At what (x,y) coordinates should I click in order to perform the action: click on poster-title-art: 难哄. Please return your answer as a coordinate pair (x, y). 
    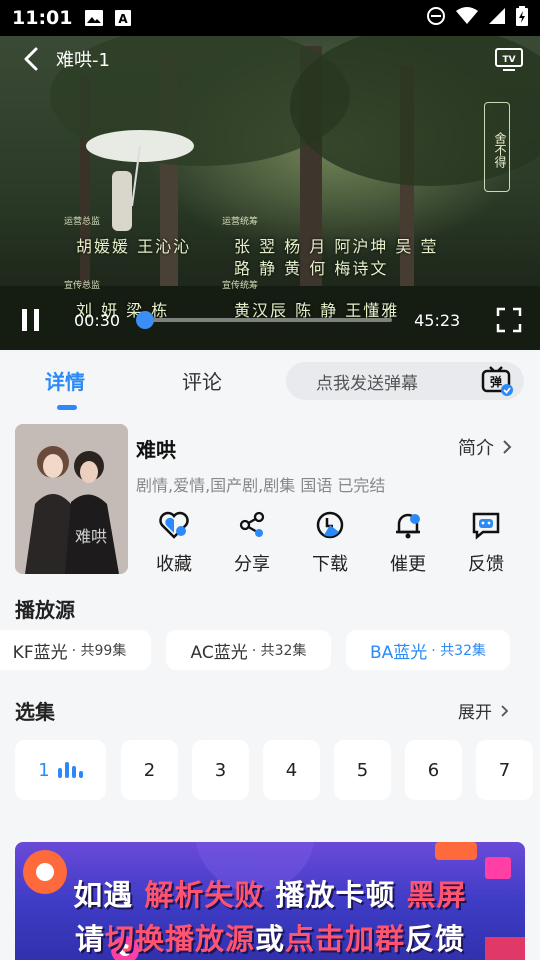
    Looking at the image, I should click on (91, 536).